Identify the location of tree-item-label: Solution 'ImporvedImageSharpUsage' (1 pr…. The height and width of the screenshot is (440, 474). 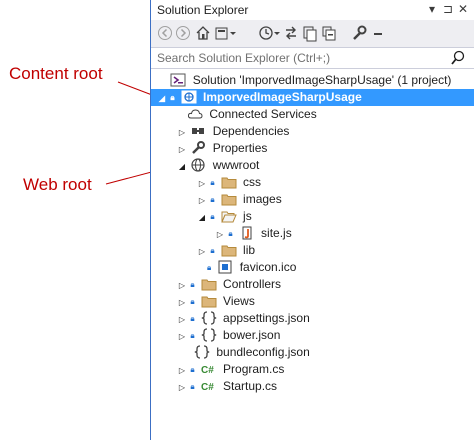
(322, 80).